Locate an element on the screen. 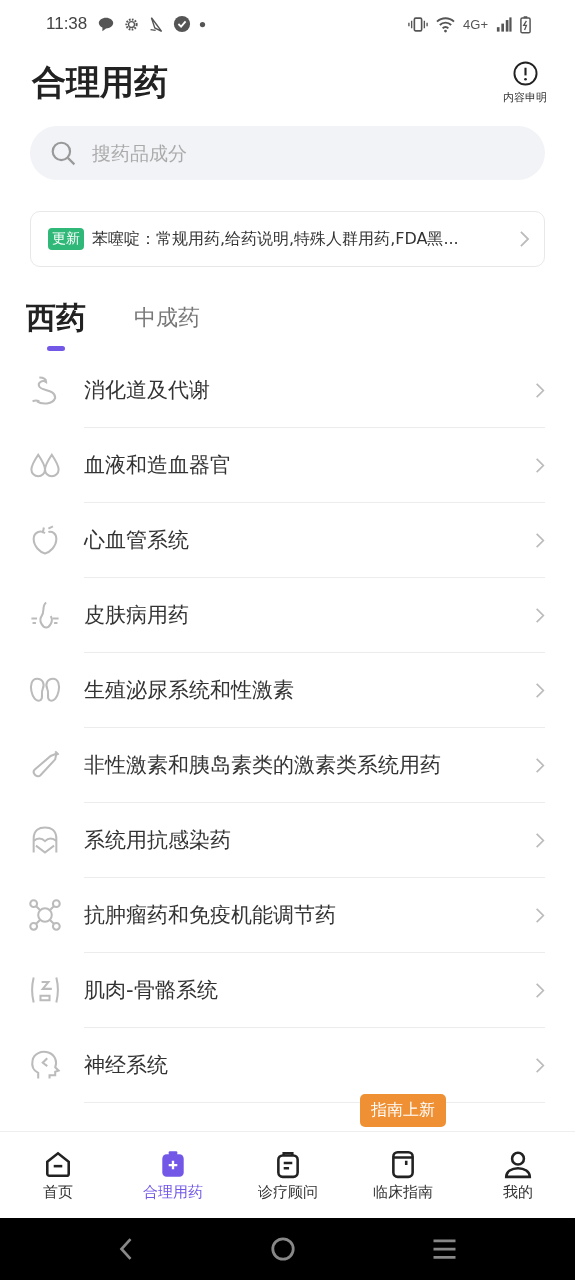  page-title: 合理用药 is located at coordinates (100, 82).